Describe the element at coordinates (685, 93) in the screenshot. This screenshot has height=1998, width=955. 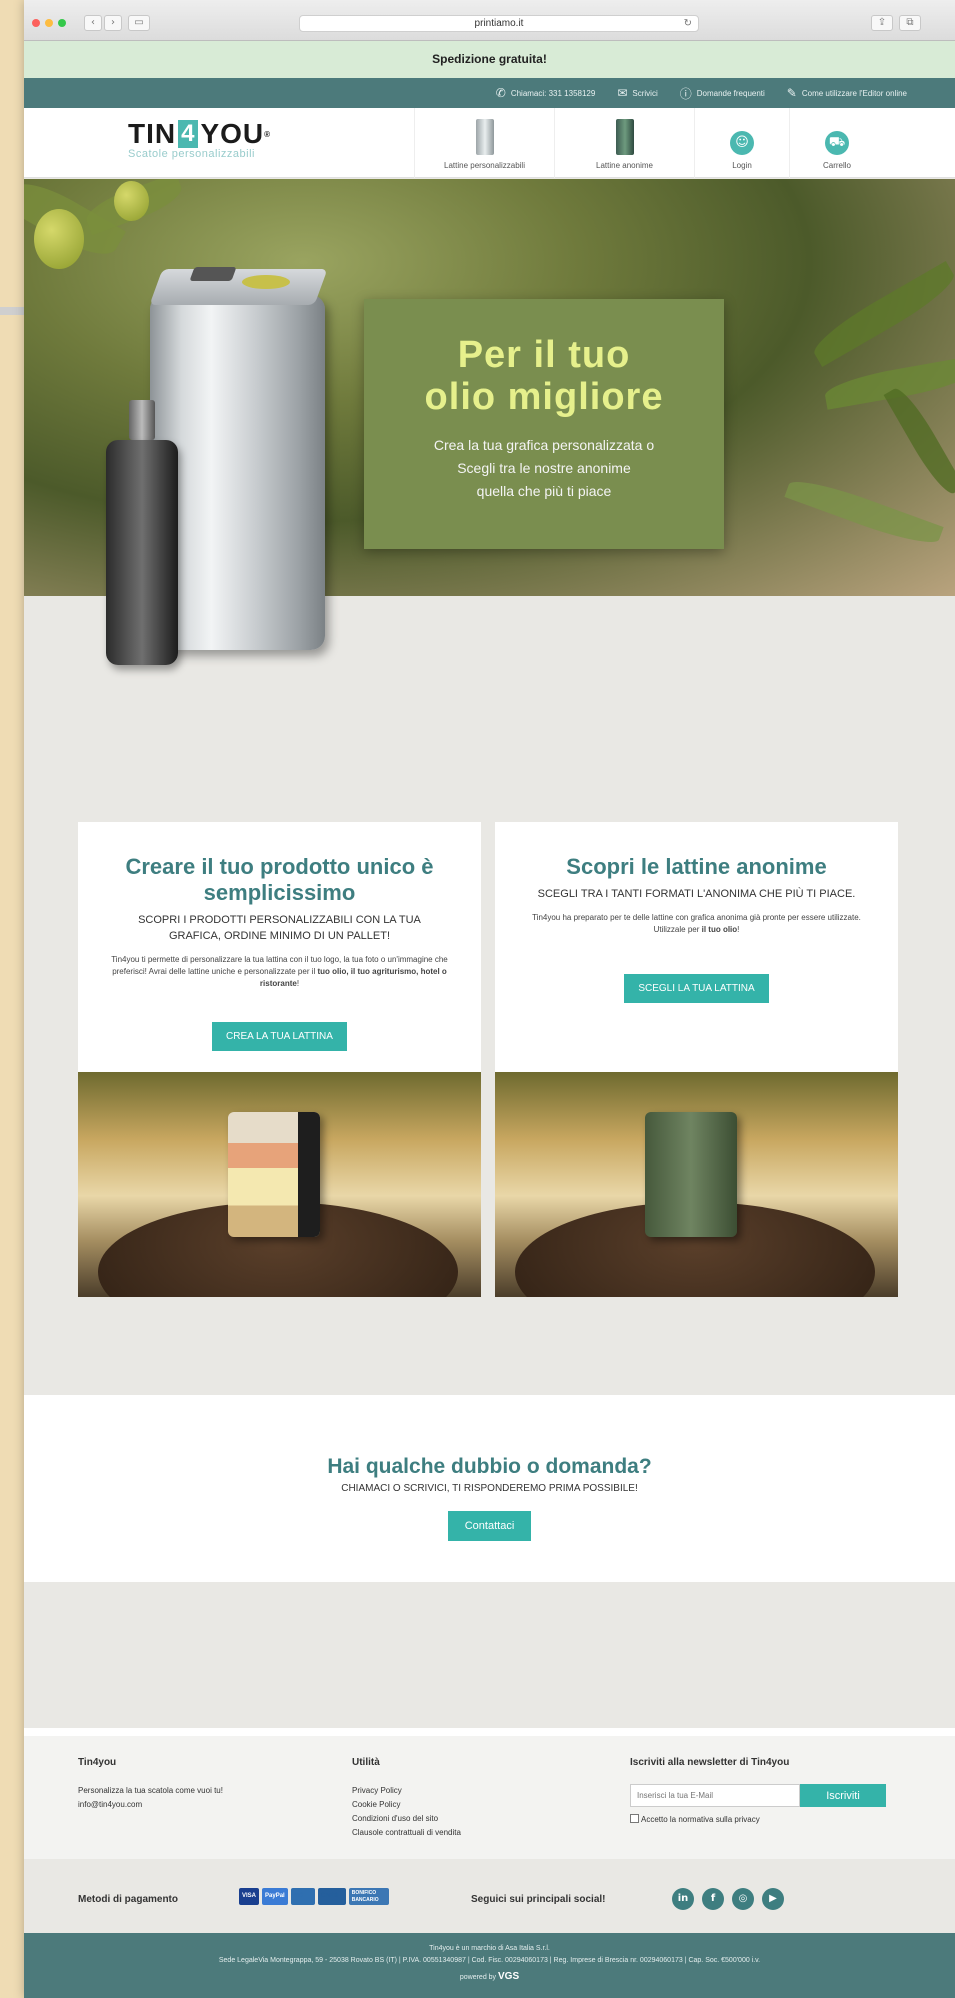
I see `question-icon: ⓘ` at that location.